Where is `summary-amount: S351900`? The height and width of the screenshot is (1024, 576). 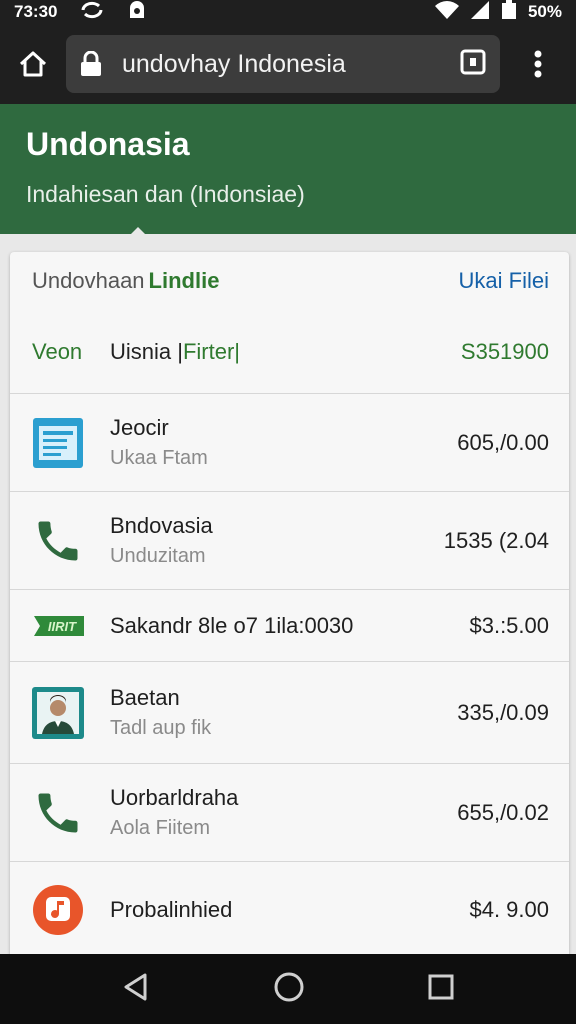 summary-amount: S351900 is located at coordinates (504, 351).